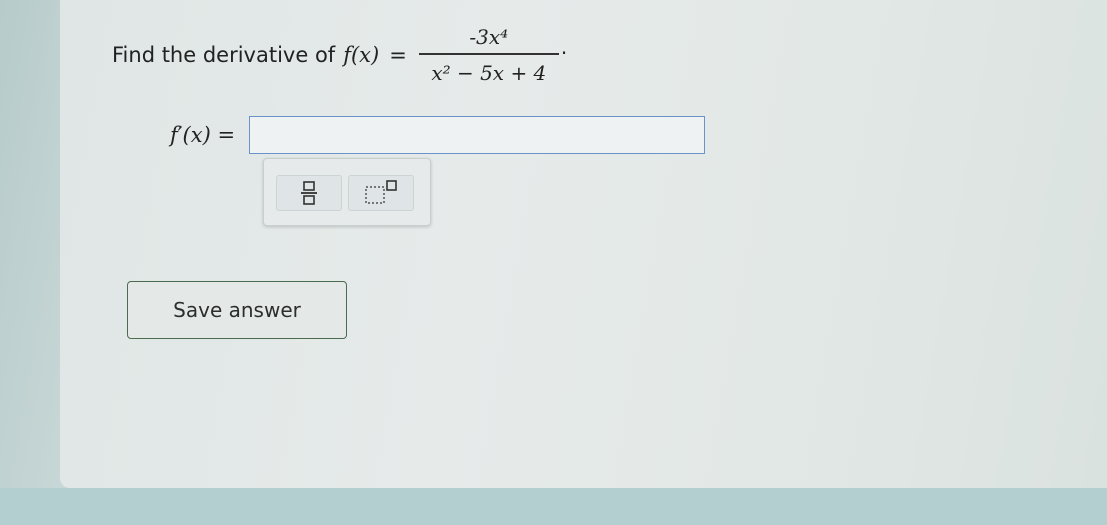 Image resolution: width=1107 pixels, height=525 pixels. I want to click on answer-label: f′(x) =, so click(203, 135).